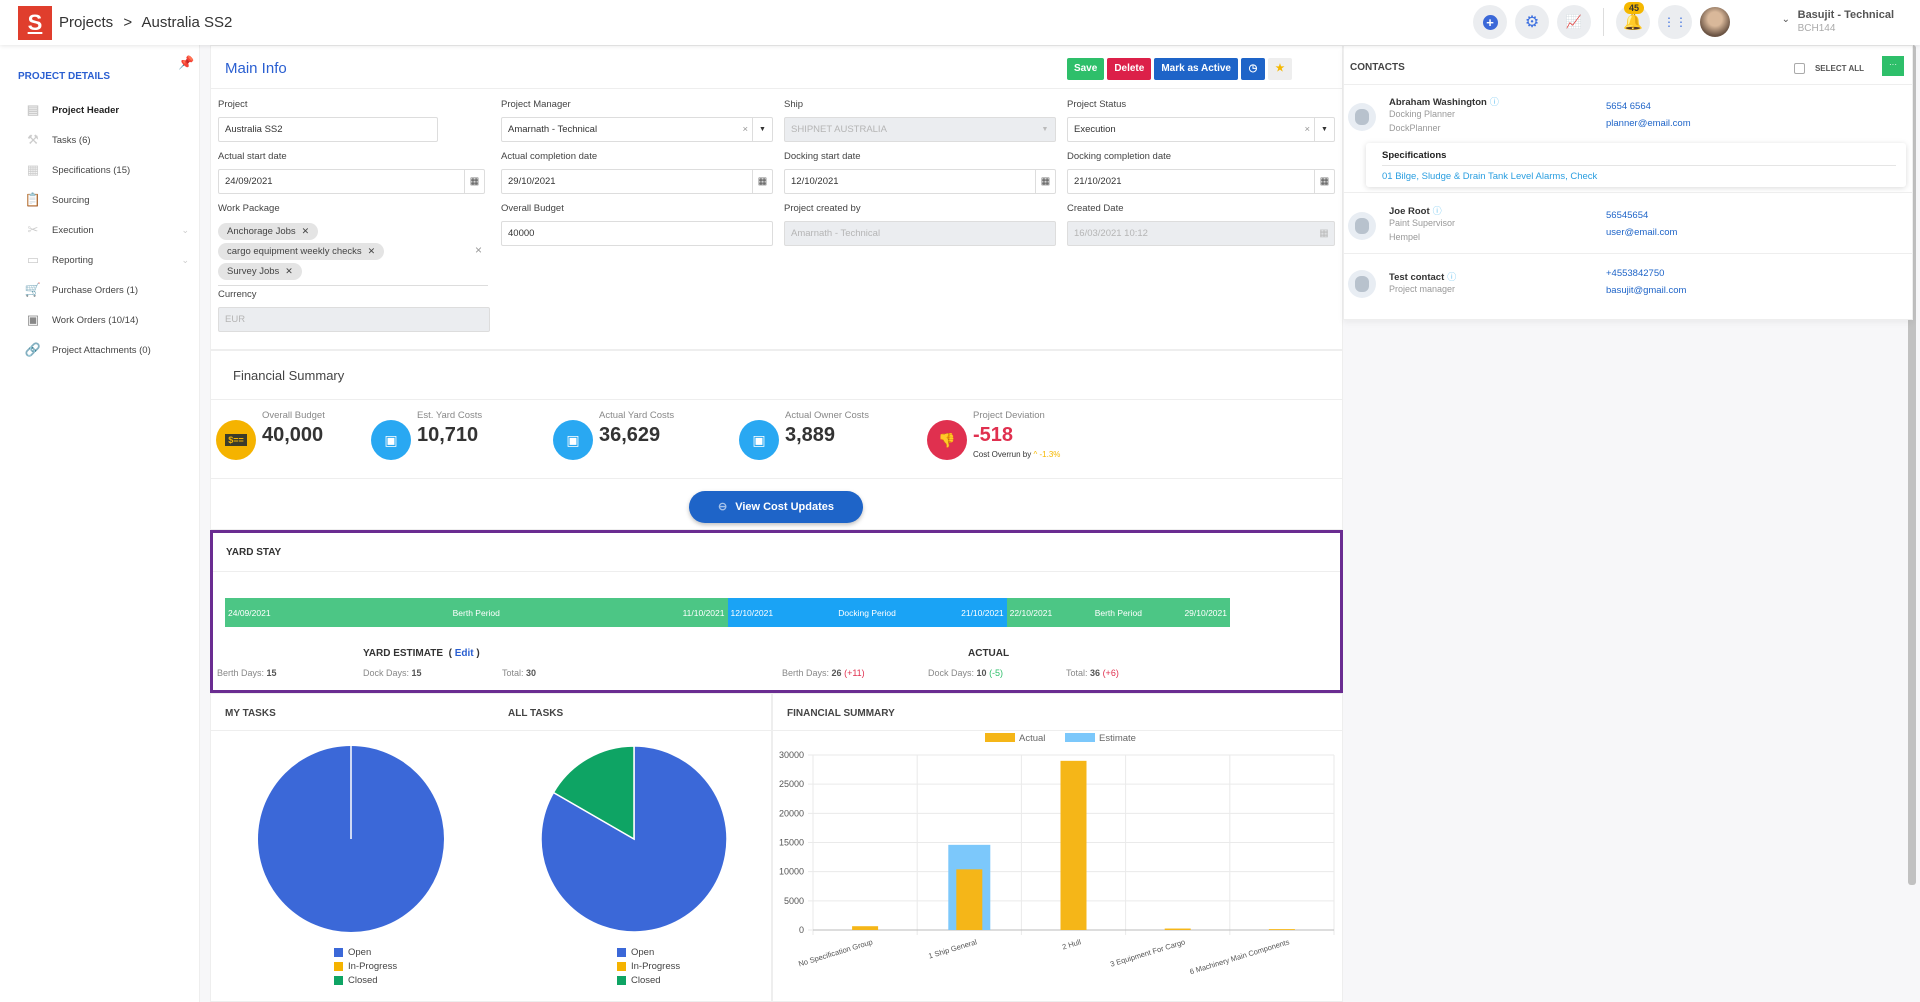 This screenshot has height=1002, width=1920. Describe the element at coordinates (637, 233) in the screenshot. I see `overall-budget-input: 40000` at that location.